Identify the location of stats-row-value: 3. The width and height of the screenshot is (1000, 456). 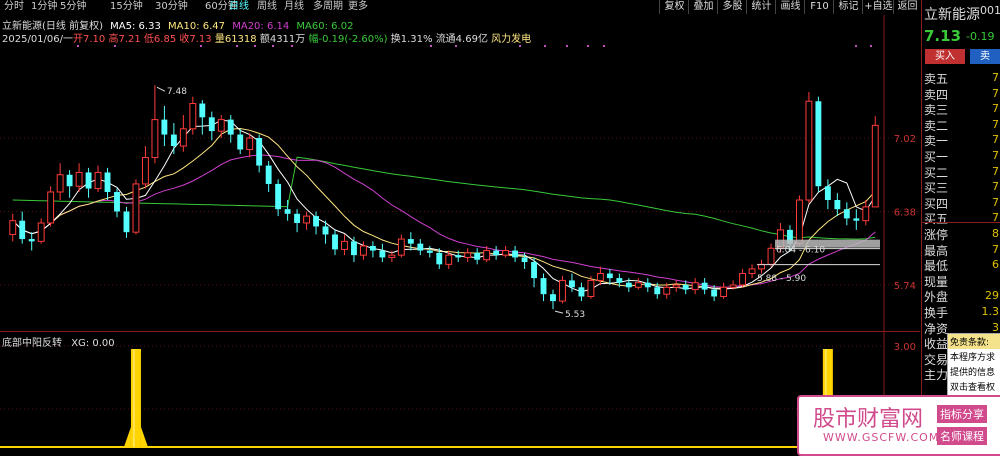
(995, 327).